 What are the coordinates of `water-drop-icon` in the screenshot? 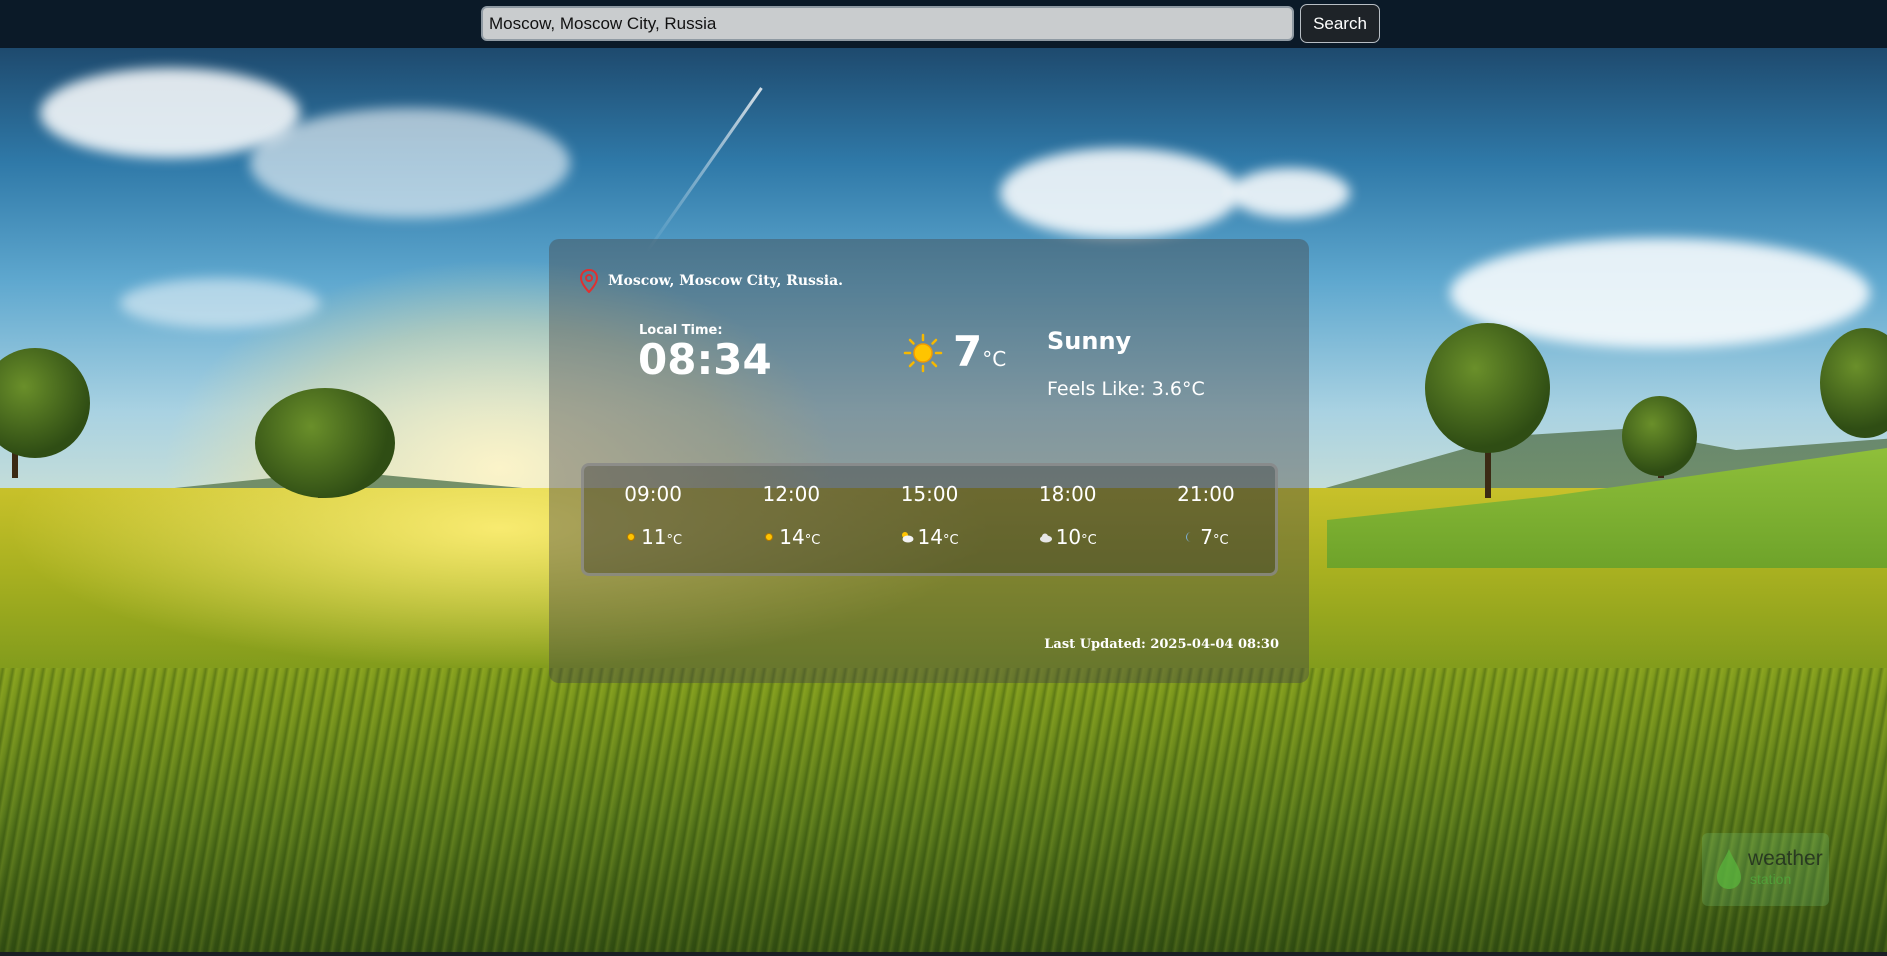 It's located at (1729, 869).